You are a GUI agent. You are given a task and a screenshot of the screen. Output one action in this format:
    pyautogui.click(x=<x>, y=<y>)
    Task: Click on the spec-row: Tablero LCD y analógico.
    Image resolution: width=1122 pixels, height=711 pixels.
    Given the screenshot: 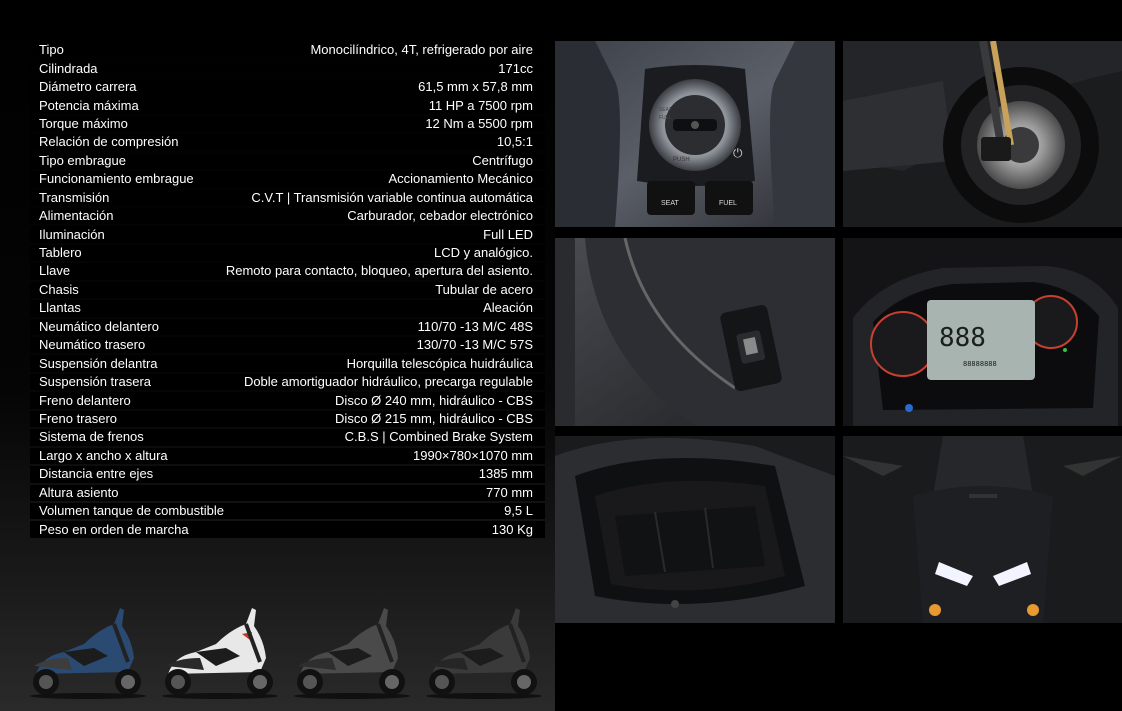 What is the action you would take?
    pyautogui.click(x=287, y=253)
    